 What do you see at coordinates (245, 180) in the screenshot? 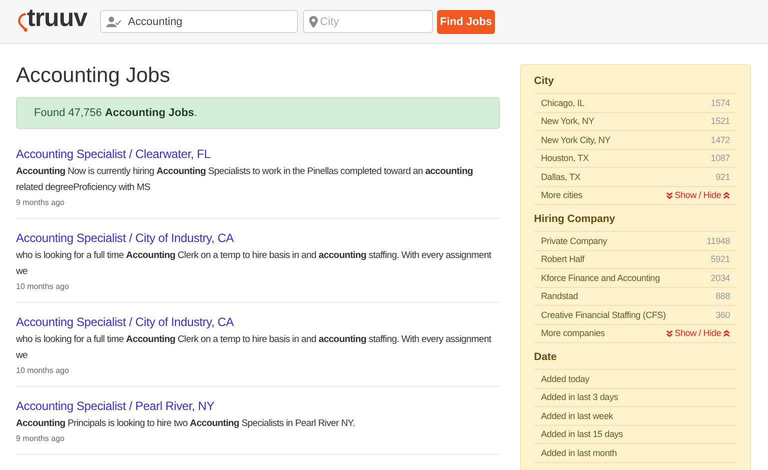
I see `job-snippet: Accounting Now is currently hiring Accounting Specialists to work in the Pinellas completed toward an accounting related degreeProficiency with MS` at bounding box center [245, 180].